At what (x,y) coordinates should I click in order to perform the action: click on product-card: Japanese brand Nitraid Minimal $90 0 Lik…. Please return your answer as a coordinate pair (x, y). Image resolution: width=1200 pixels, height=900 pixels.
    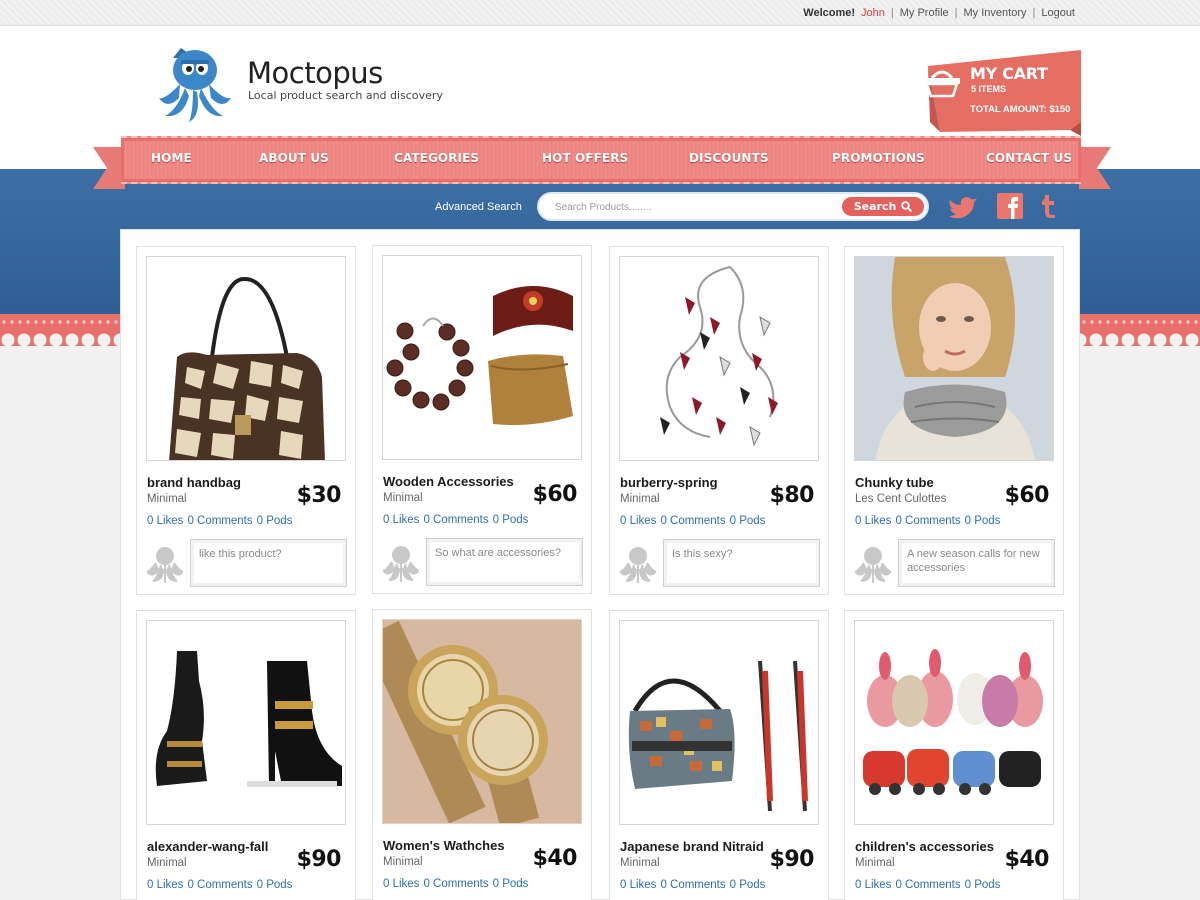
    Looking at the image, I should click on (719, 755).